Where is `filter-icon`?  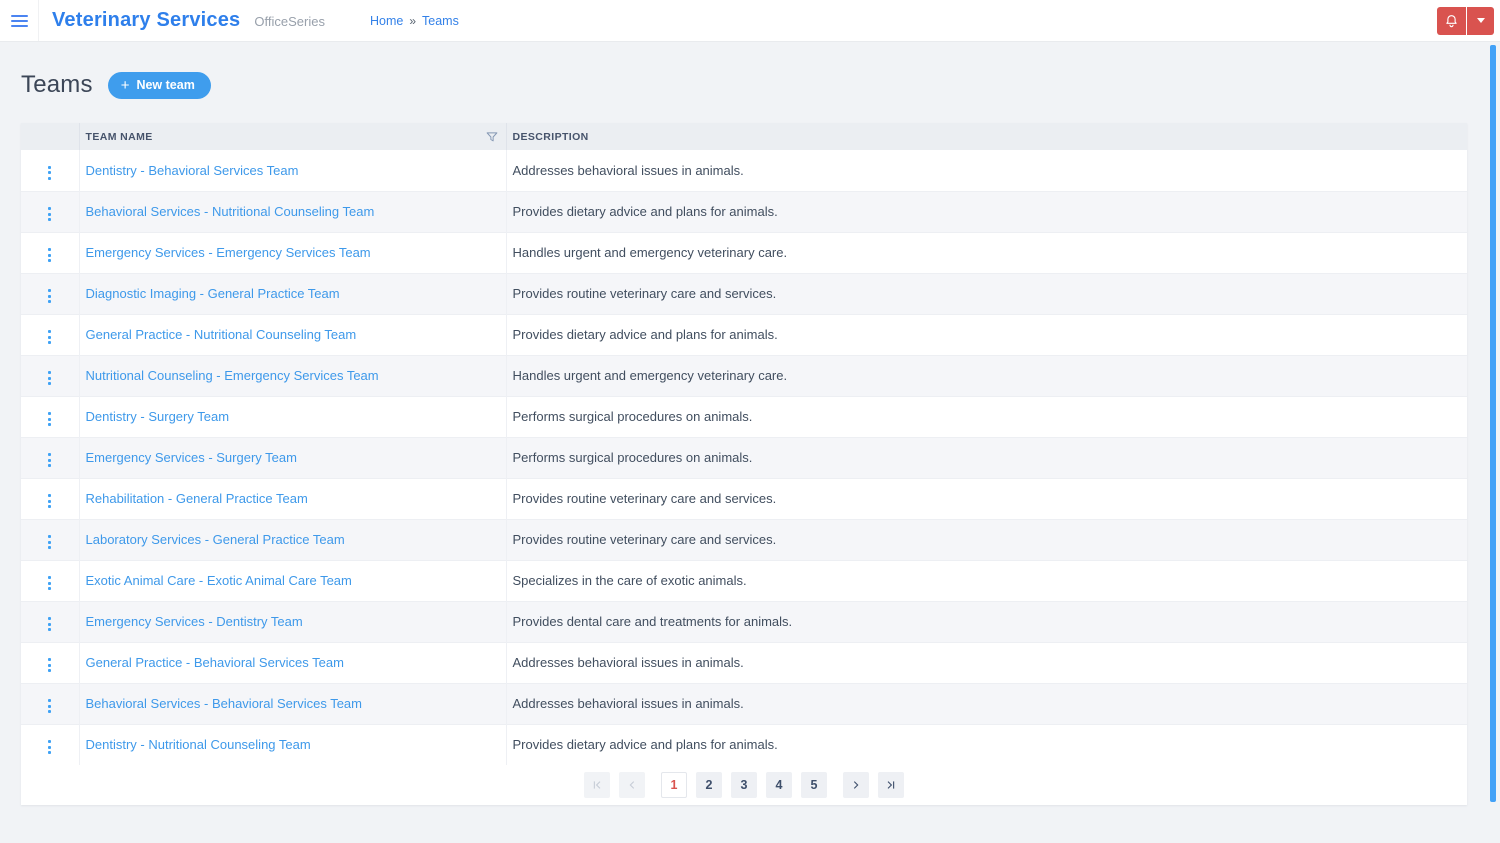 filter-icon is located at coordinates (492, 137).